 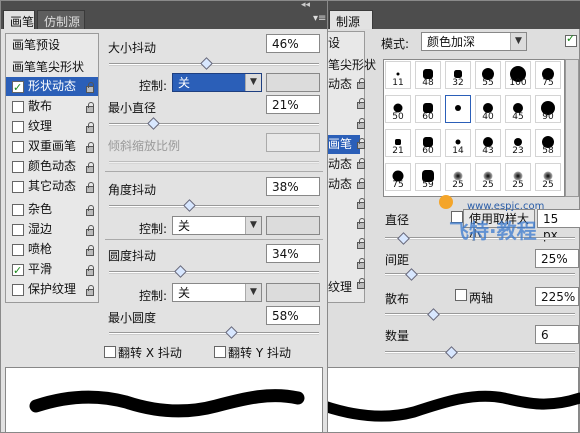 What do you see at coordinates (458, 143) in the screenshot?
I see `brush-tip-cell: 14` at bounding box center [458, 143].